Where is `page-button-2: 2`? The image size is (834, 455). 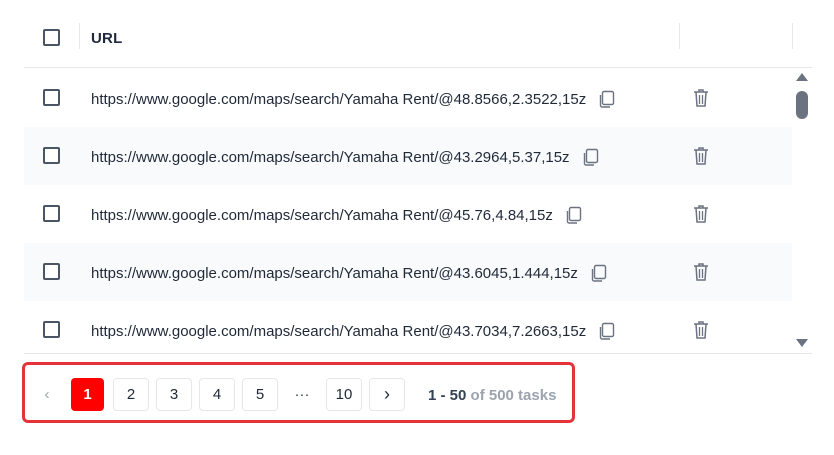
page-button-2: 2 is located at coordinates (131, 394).